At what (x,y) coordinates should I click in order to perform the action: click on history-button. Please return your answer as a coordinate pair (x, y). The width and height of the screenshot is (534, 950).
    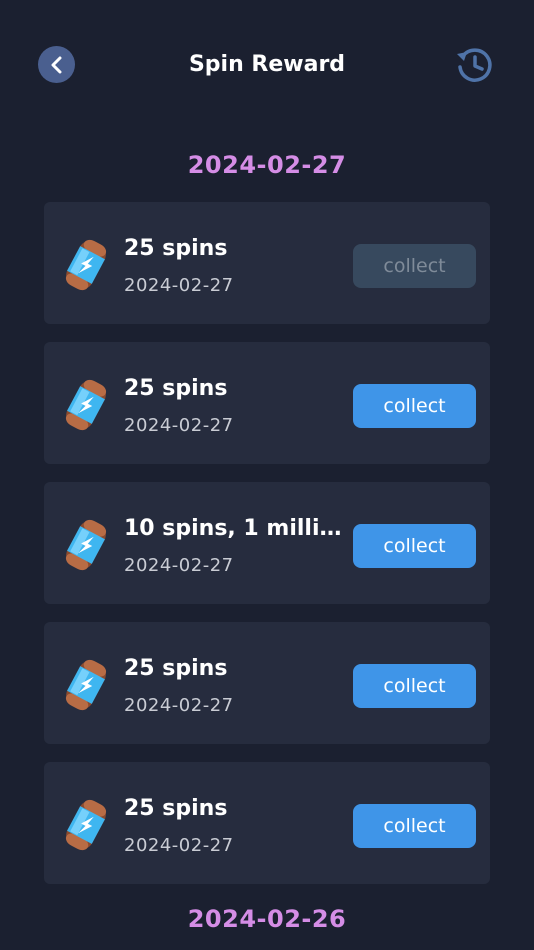
    Looking at the image, I should click on (474, 65).